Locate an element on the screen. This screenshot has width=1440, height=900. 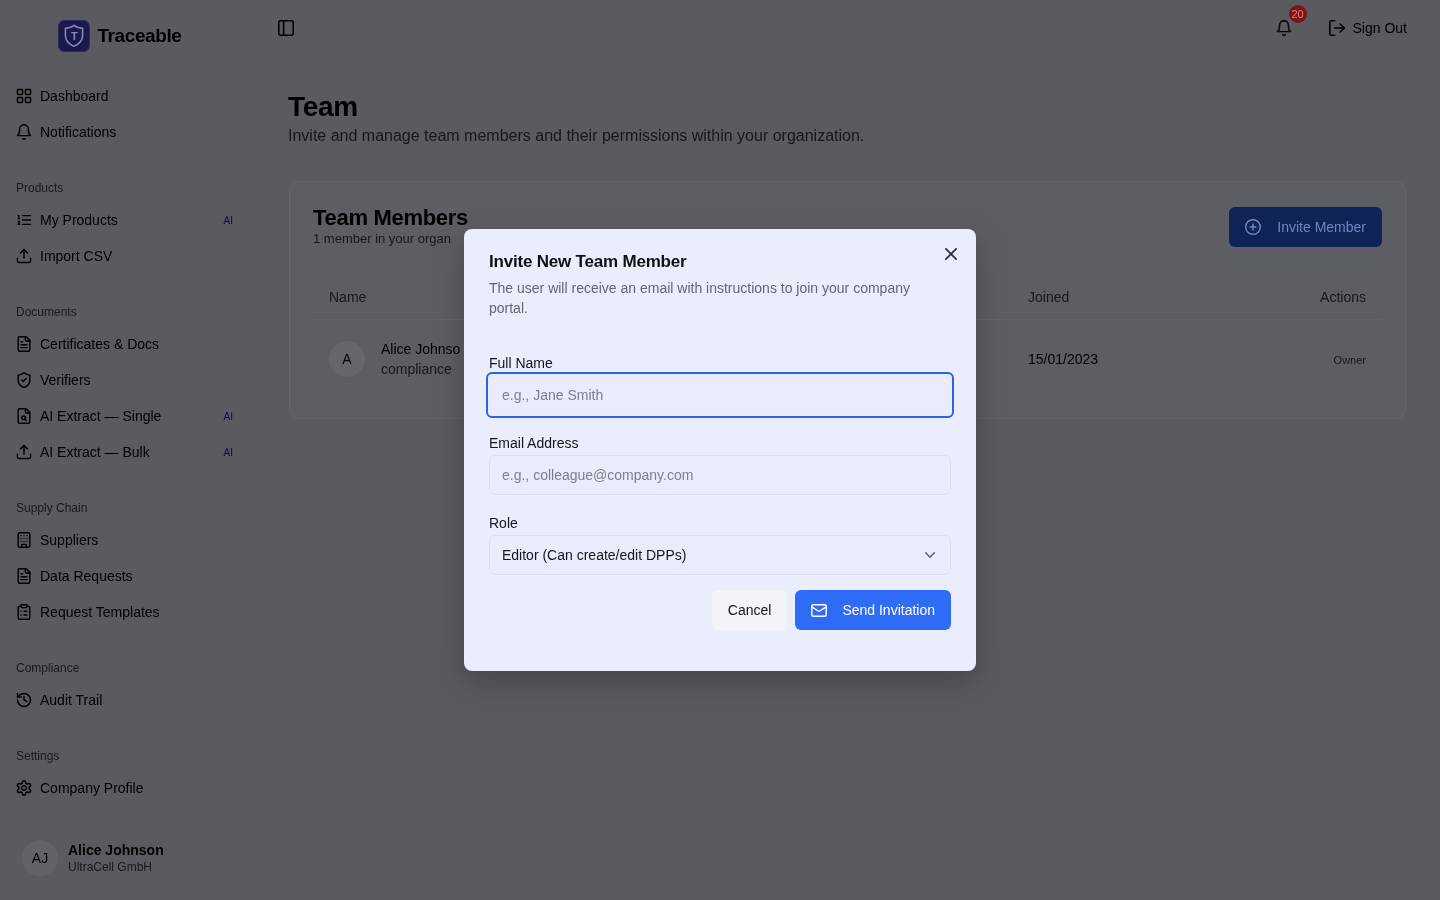
sign-out-icon is located at coordinates (1336, 28).